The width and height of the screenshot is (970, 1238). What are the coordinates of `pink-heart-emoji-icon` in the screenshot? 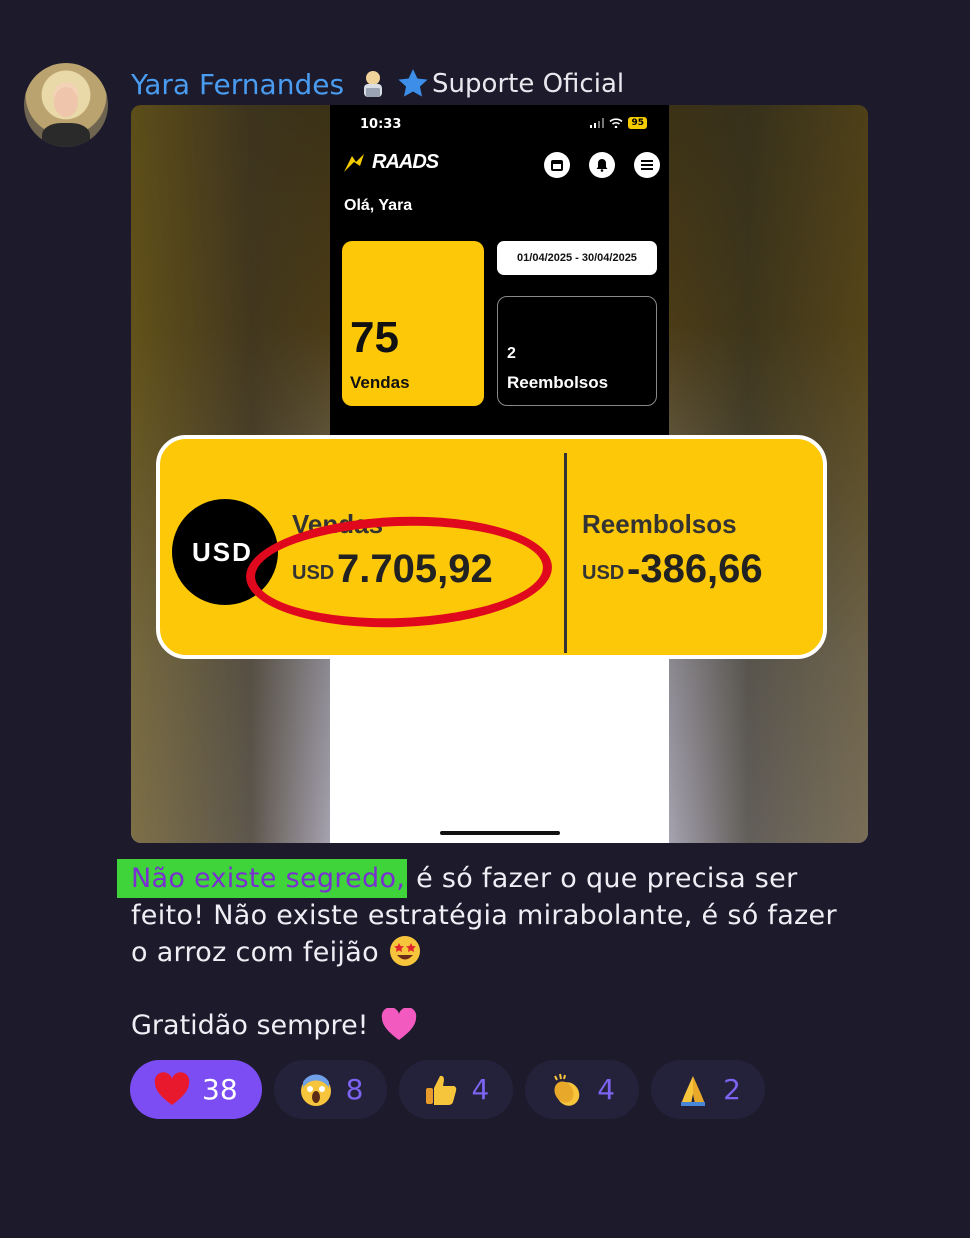 It's located at (398, 1024).